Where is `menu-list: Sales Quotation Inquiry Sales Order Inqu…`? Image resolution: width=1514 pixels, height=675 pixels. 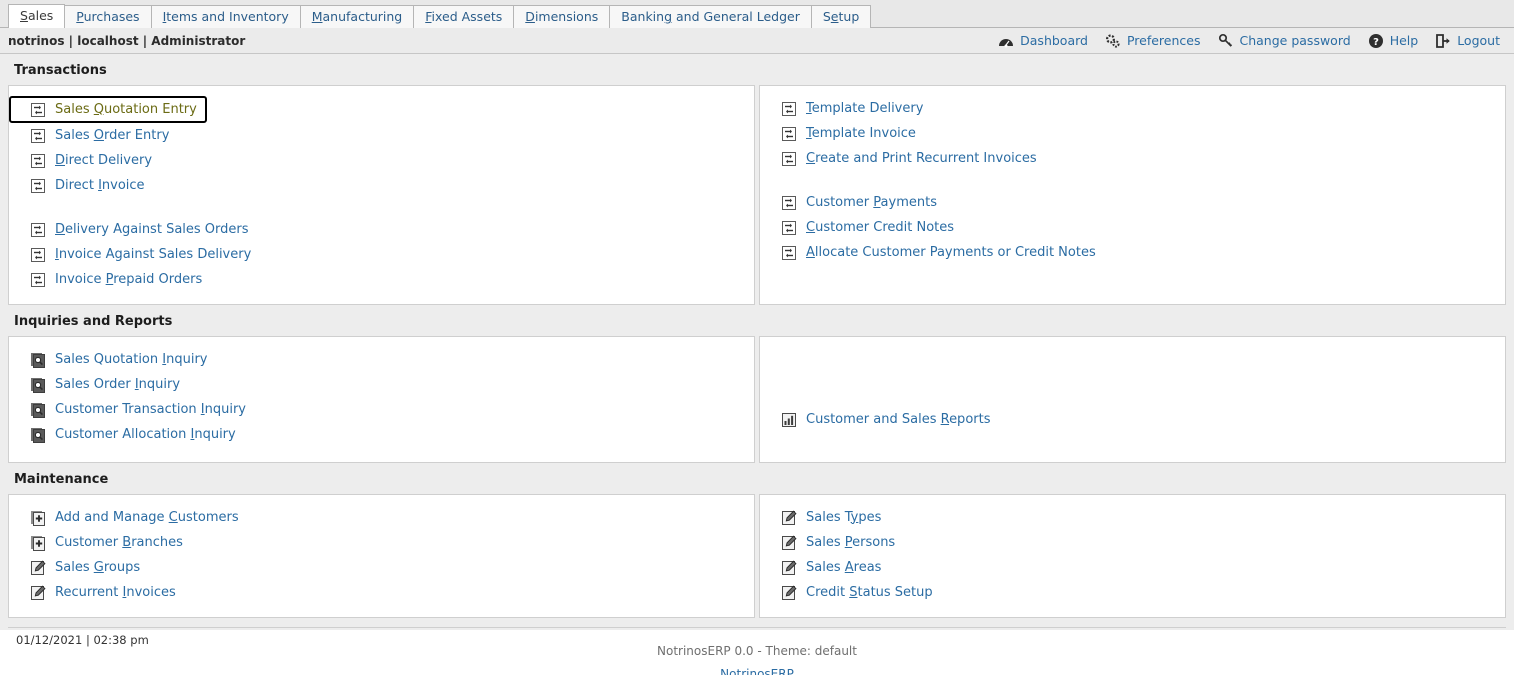
menu-list: Sales Quotation Inquiry Sales Order Inqu… is located at coordinates (381, 397).